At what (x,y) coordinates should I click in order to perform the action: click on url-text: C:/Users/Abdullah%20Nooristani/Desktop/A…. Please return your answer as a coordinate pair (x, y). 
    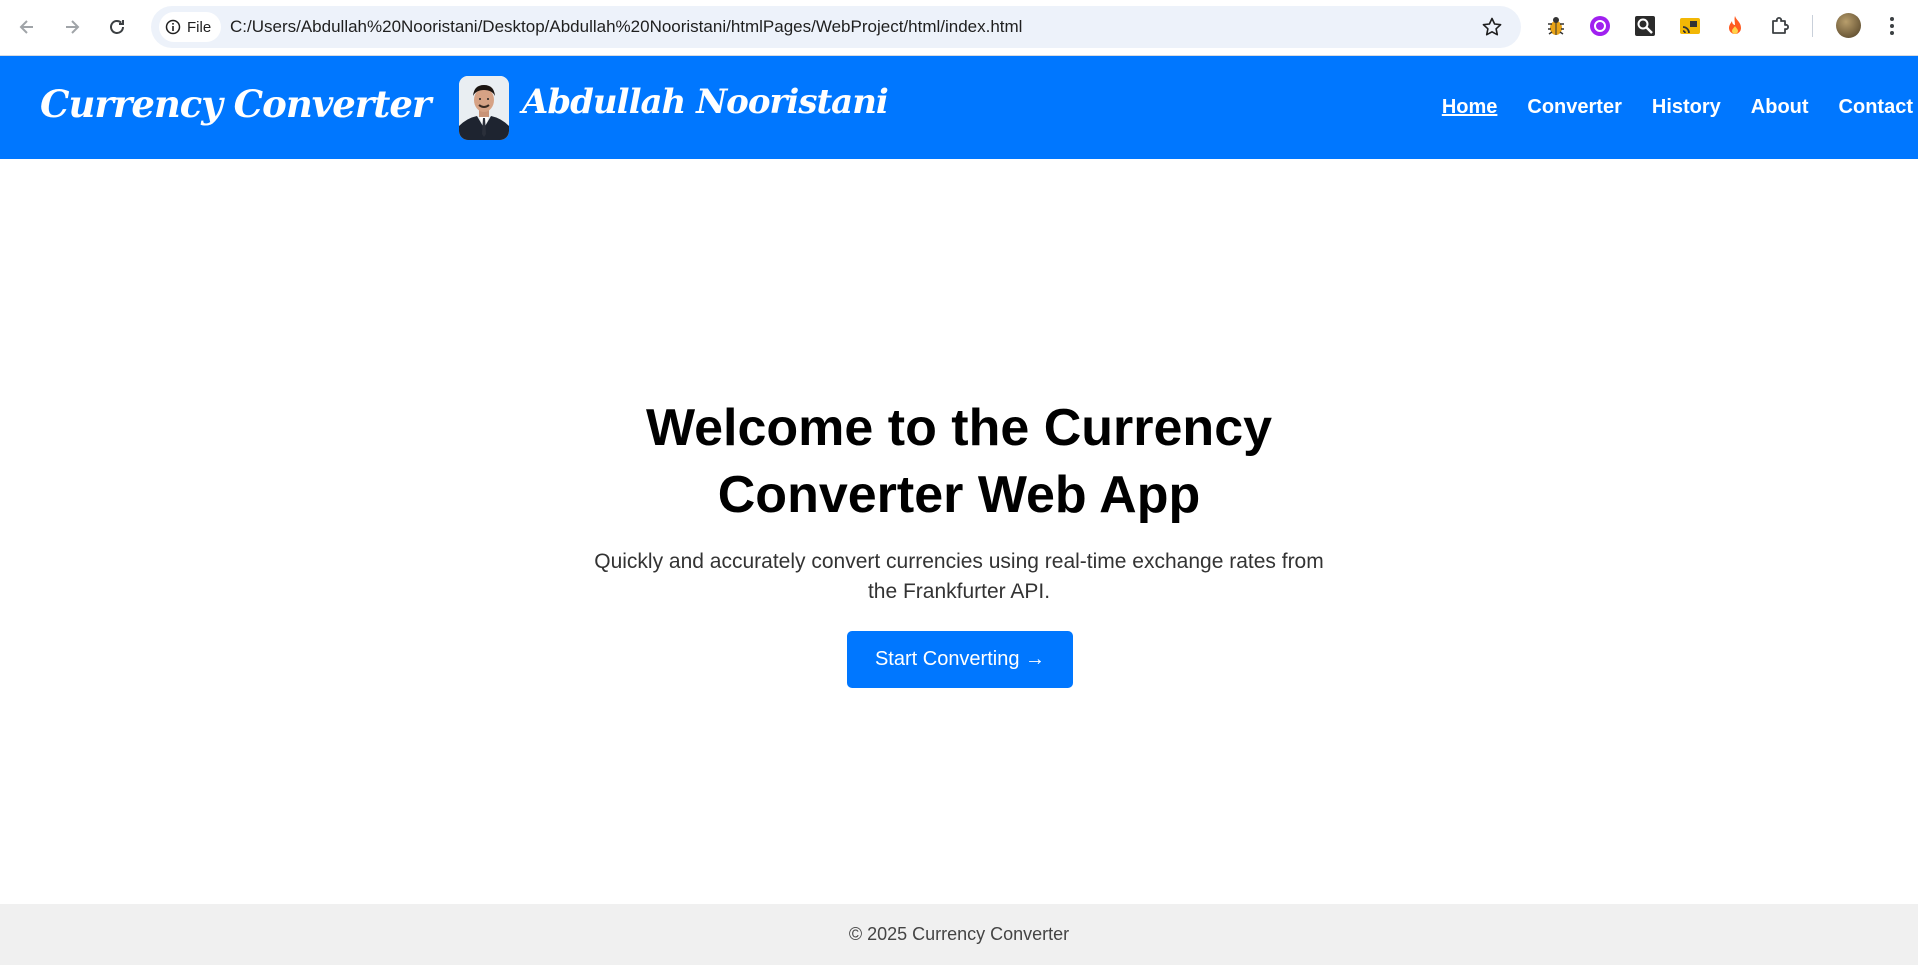
    Looking at the image, I should click on (626, 27).